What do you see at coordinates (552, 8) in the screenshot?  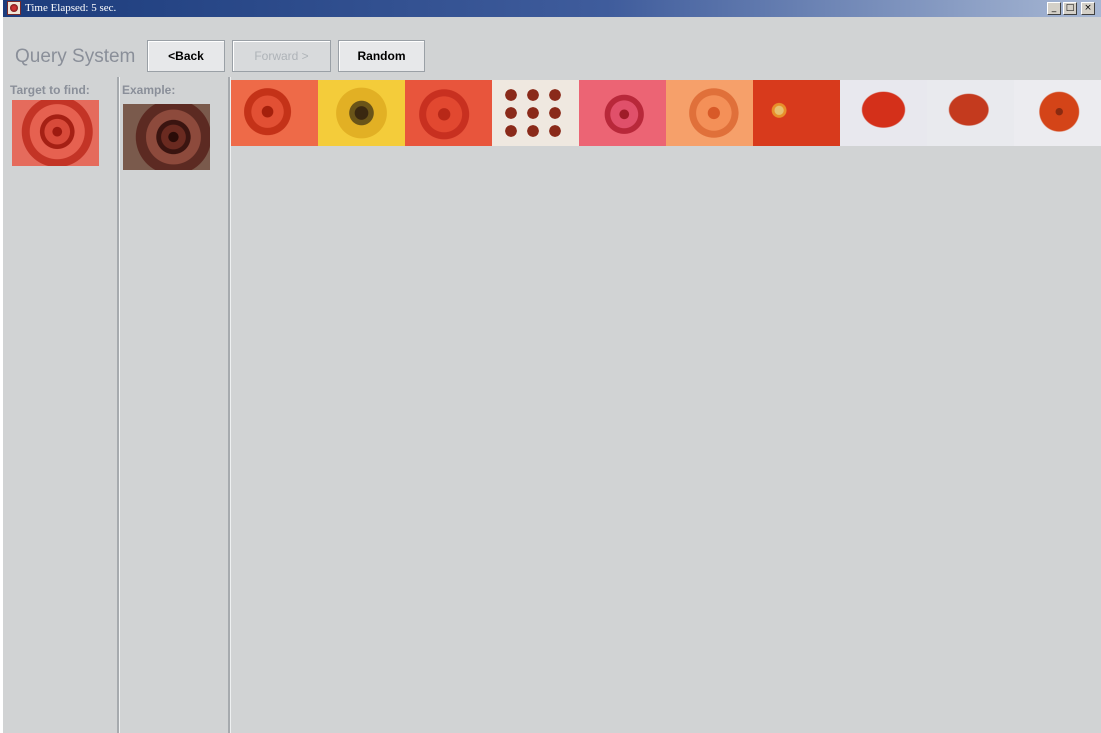 I see `title-bar: Time Elapsed: 5 sec. _ □ ×` at bounding box center [552, 8].